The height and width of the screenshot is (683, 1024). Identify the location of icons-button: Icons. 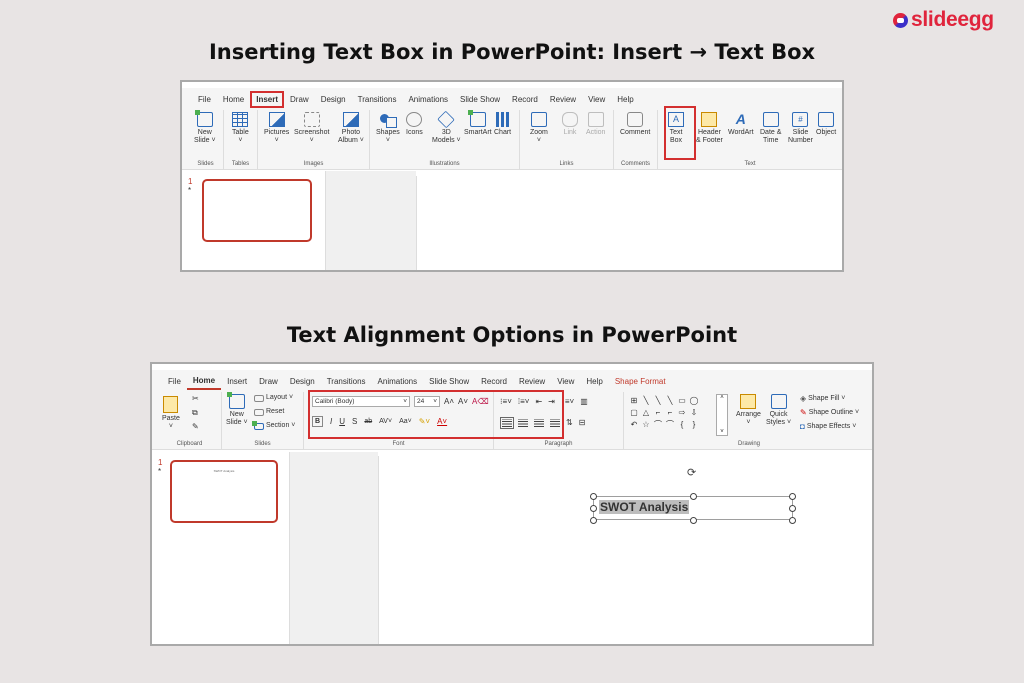
(414, 124).